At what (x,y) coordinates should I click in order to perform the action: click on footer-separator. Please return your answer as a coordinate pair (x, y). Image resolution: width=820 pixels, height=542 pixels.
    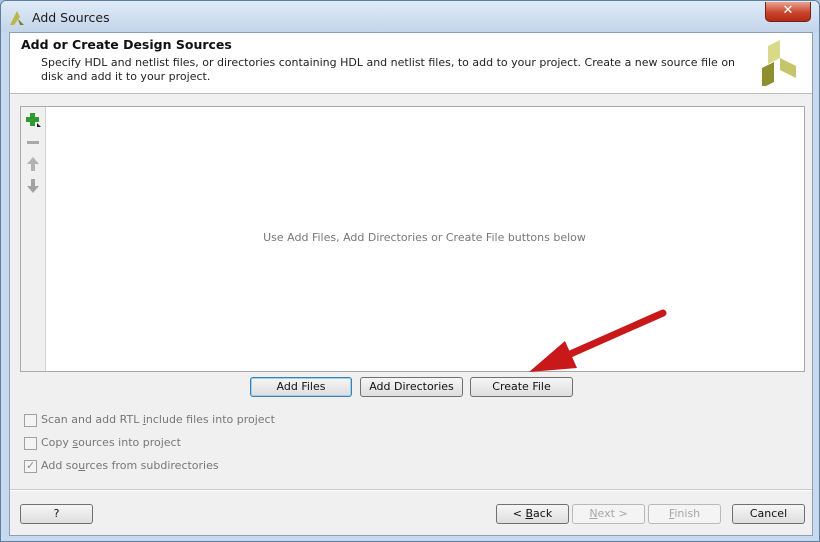
    Looking at the image, I should click on (411, 490).